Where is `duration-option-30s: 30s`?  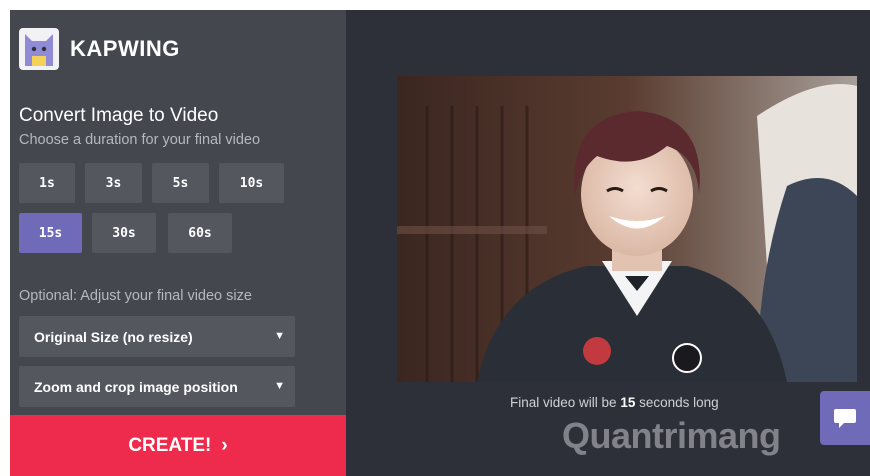 duration-option-30s: 30s is located at coordinates (124, 233).